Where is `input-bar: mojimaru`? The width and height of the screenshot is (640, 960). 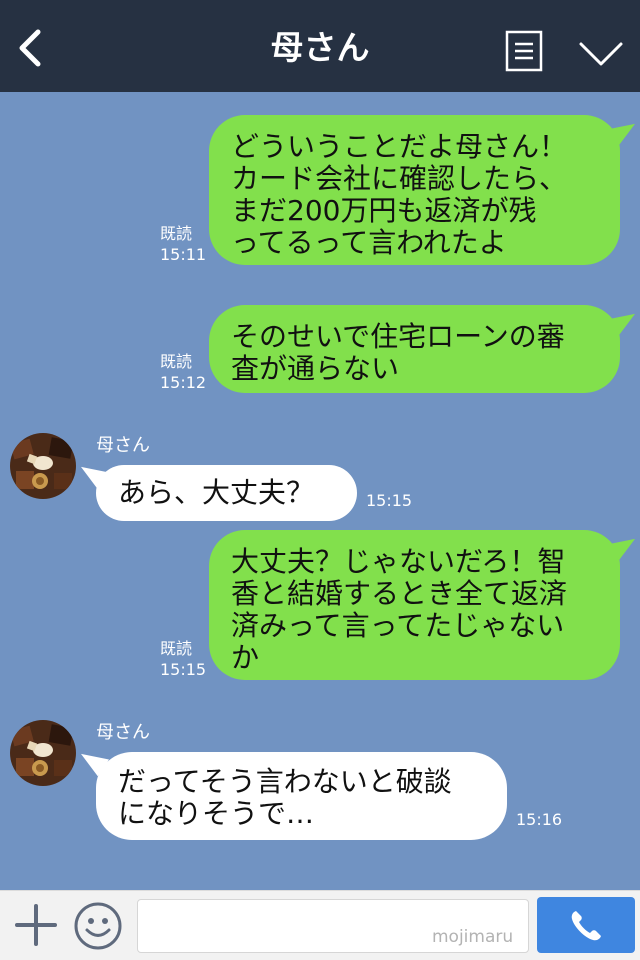 input-bar: mojimaru is located at coordinates (320, 925).